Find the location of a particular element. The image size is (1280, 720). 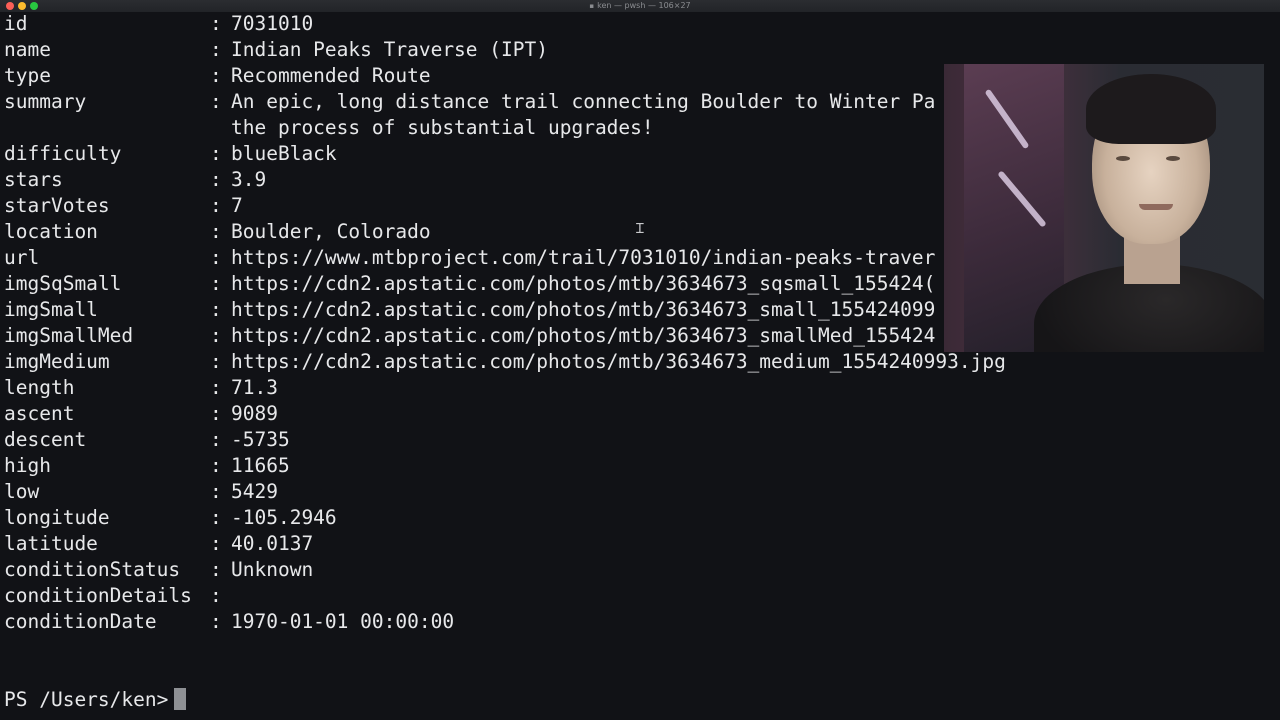

property-value: 3.9 is located at coordinates (249, 179).